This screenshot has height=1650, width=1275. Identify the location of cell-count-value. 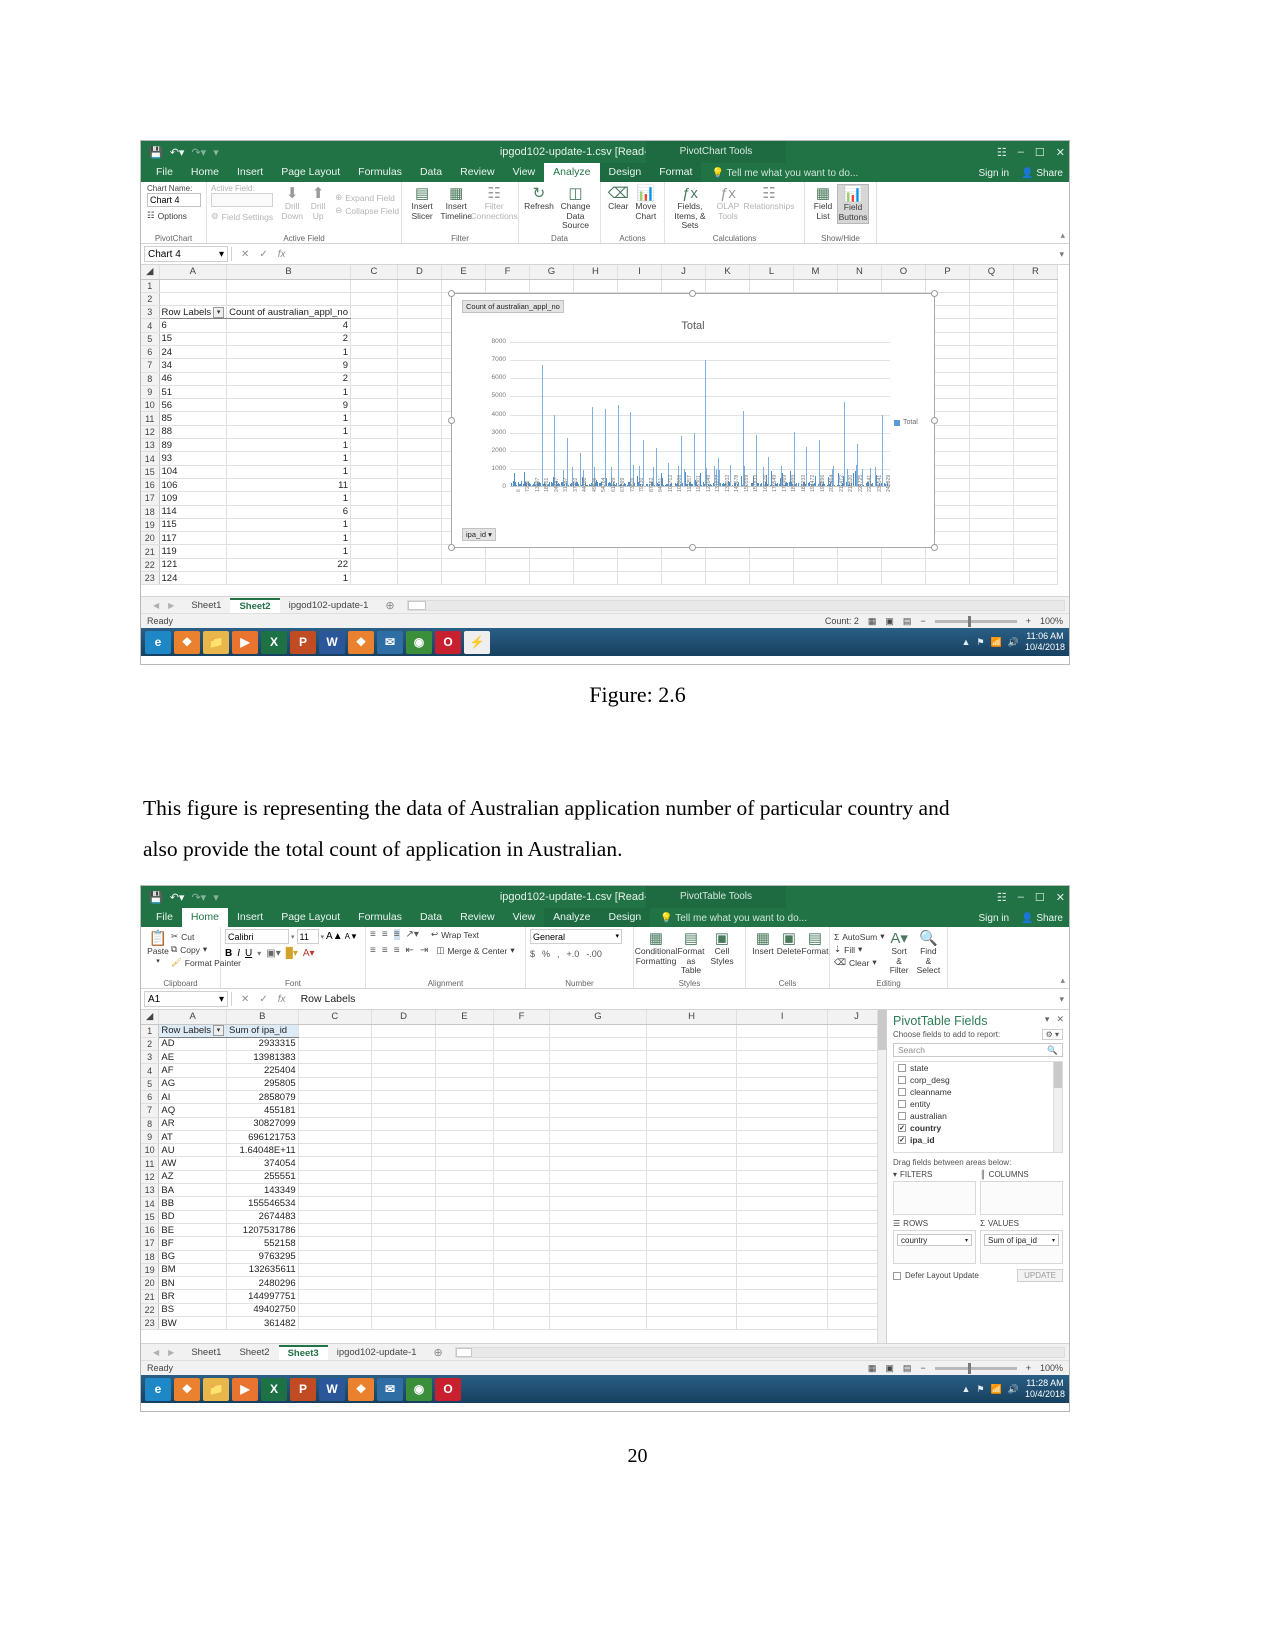
(288, 299).